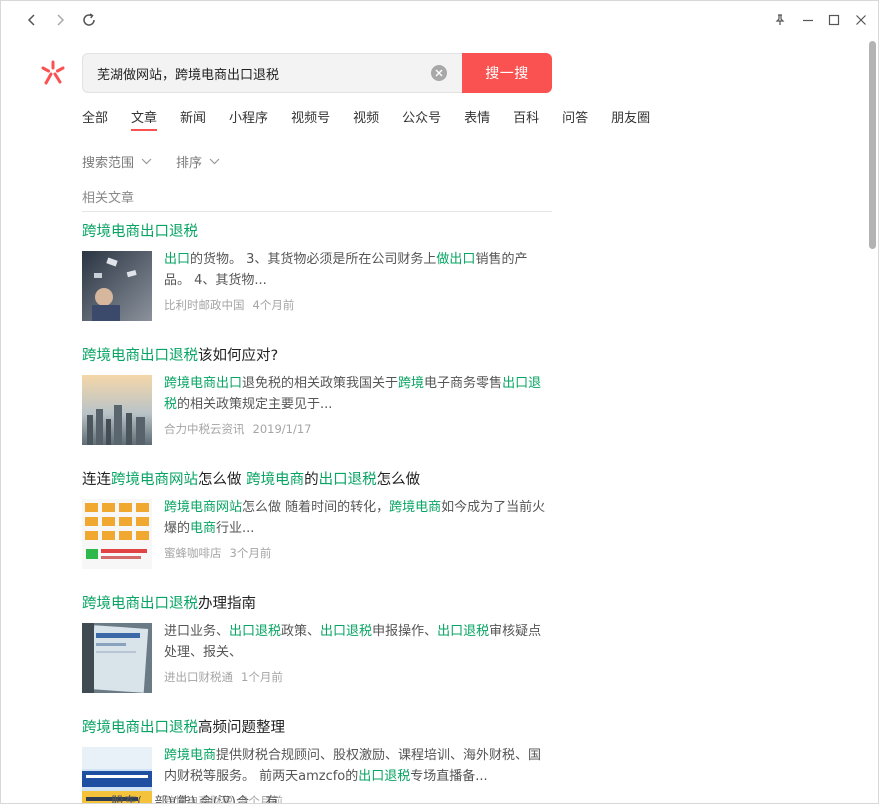 Image resolution: width=879 pixels, height=804 pixels. I want to click on result-source: 比利时邮政中国, so click(204, 305).